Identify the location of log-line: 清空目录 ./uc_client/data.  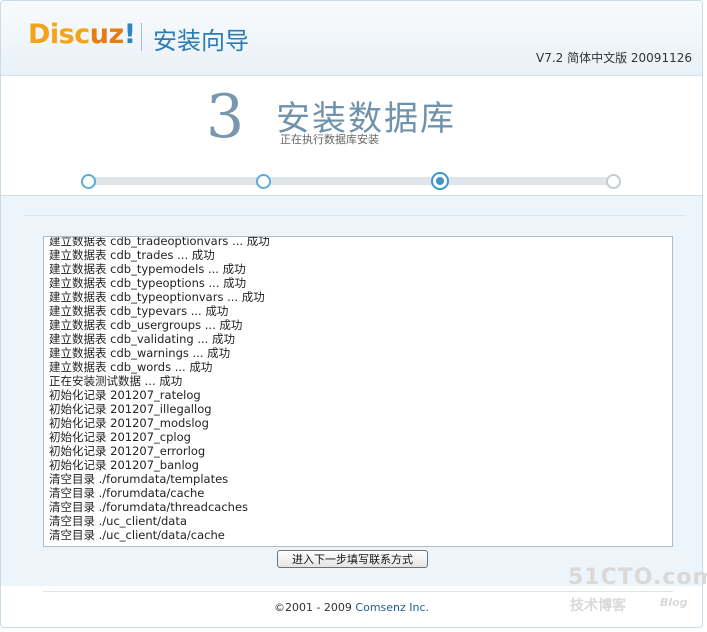
(118, 521).